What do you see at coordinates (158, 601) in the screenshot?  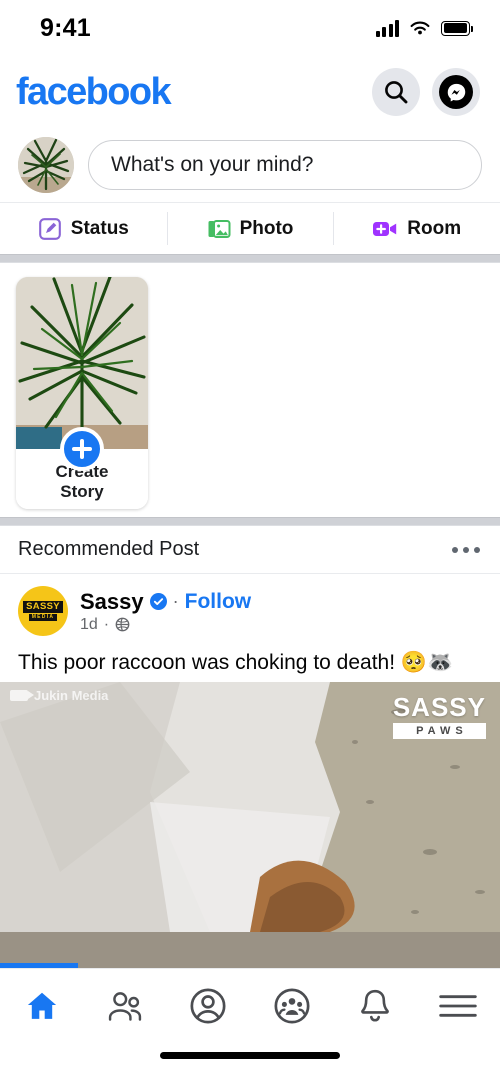 I see `verified-badge-icon` at bounding box center [158, 601].